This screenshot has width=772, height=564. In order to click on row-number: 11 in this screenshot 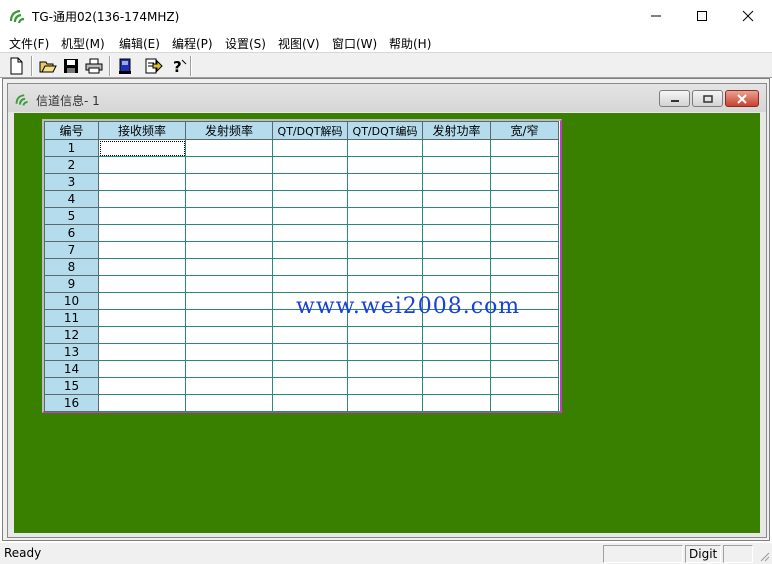, I will do `click(71, 318)`.